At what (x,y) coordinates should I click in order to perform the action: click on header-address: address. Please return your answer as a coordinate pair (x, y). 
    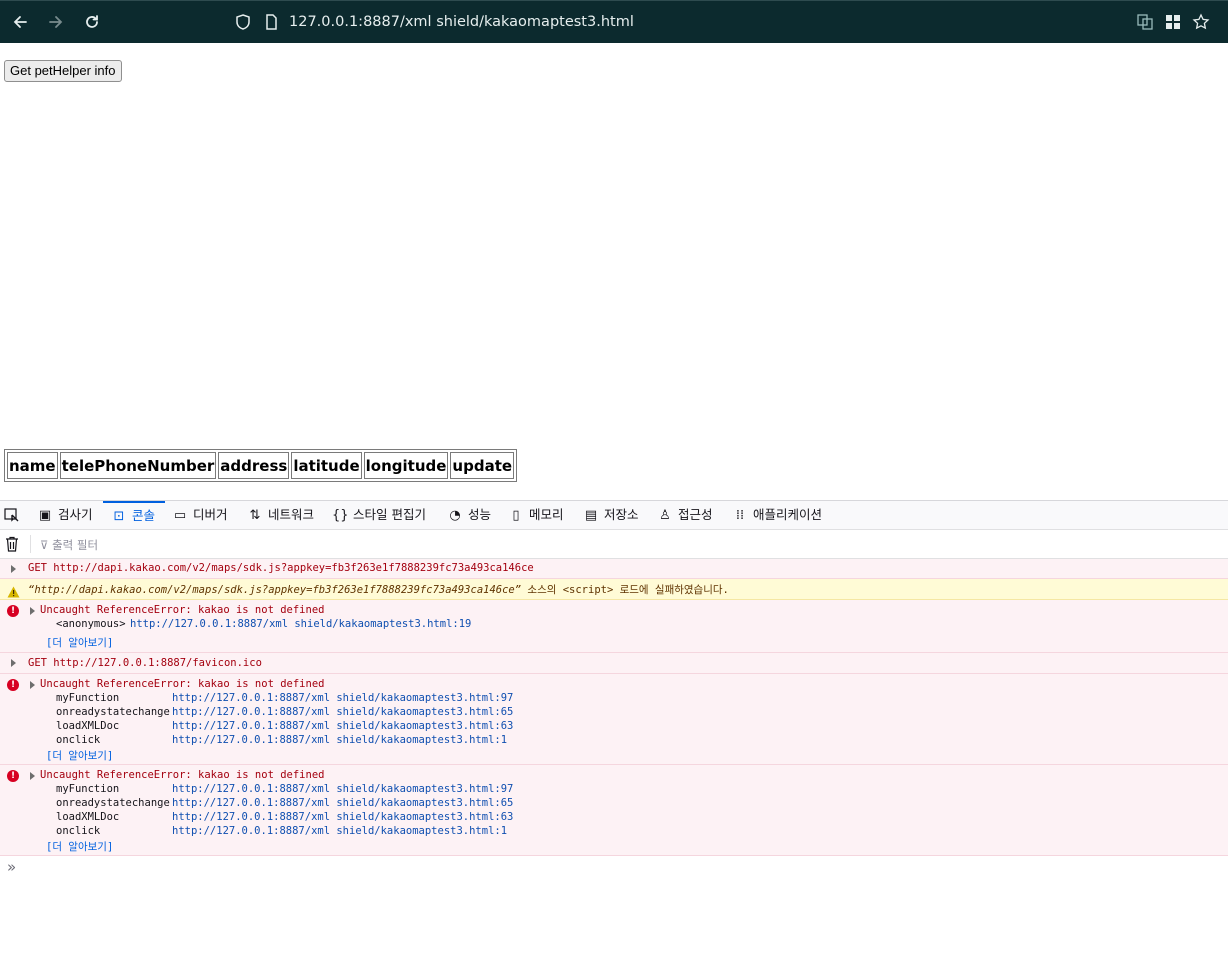
    Looking at the image, I should click on (254, 465).